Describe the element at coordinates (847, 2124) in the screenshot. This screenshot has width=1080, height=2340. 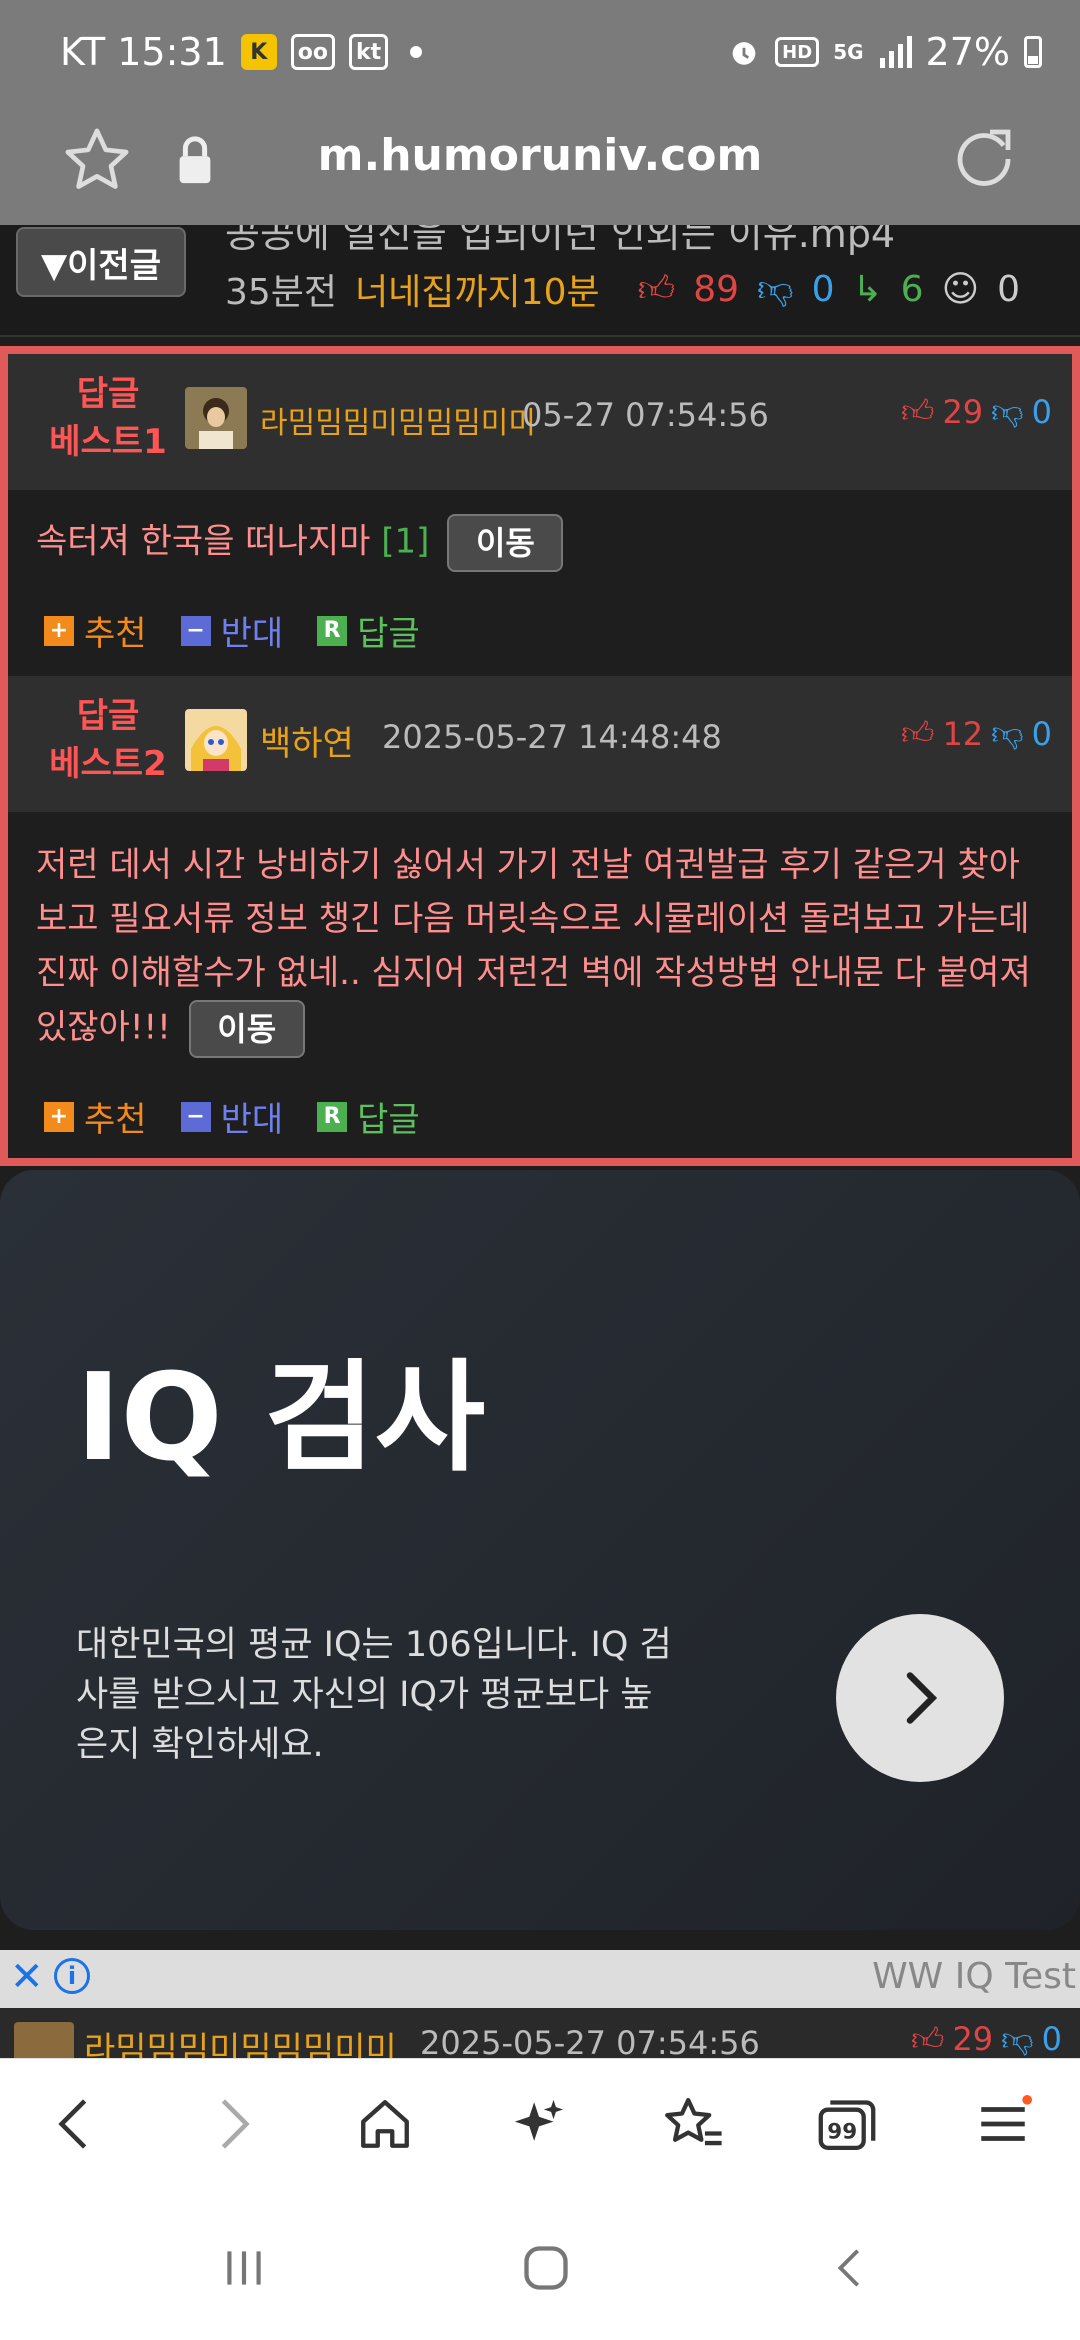
I see `tabs-button: 99` at that location.